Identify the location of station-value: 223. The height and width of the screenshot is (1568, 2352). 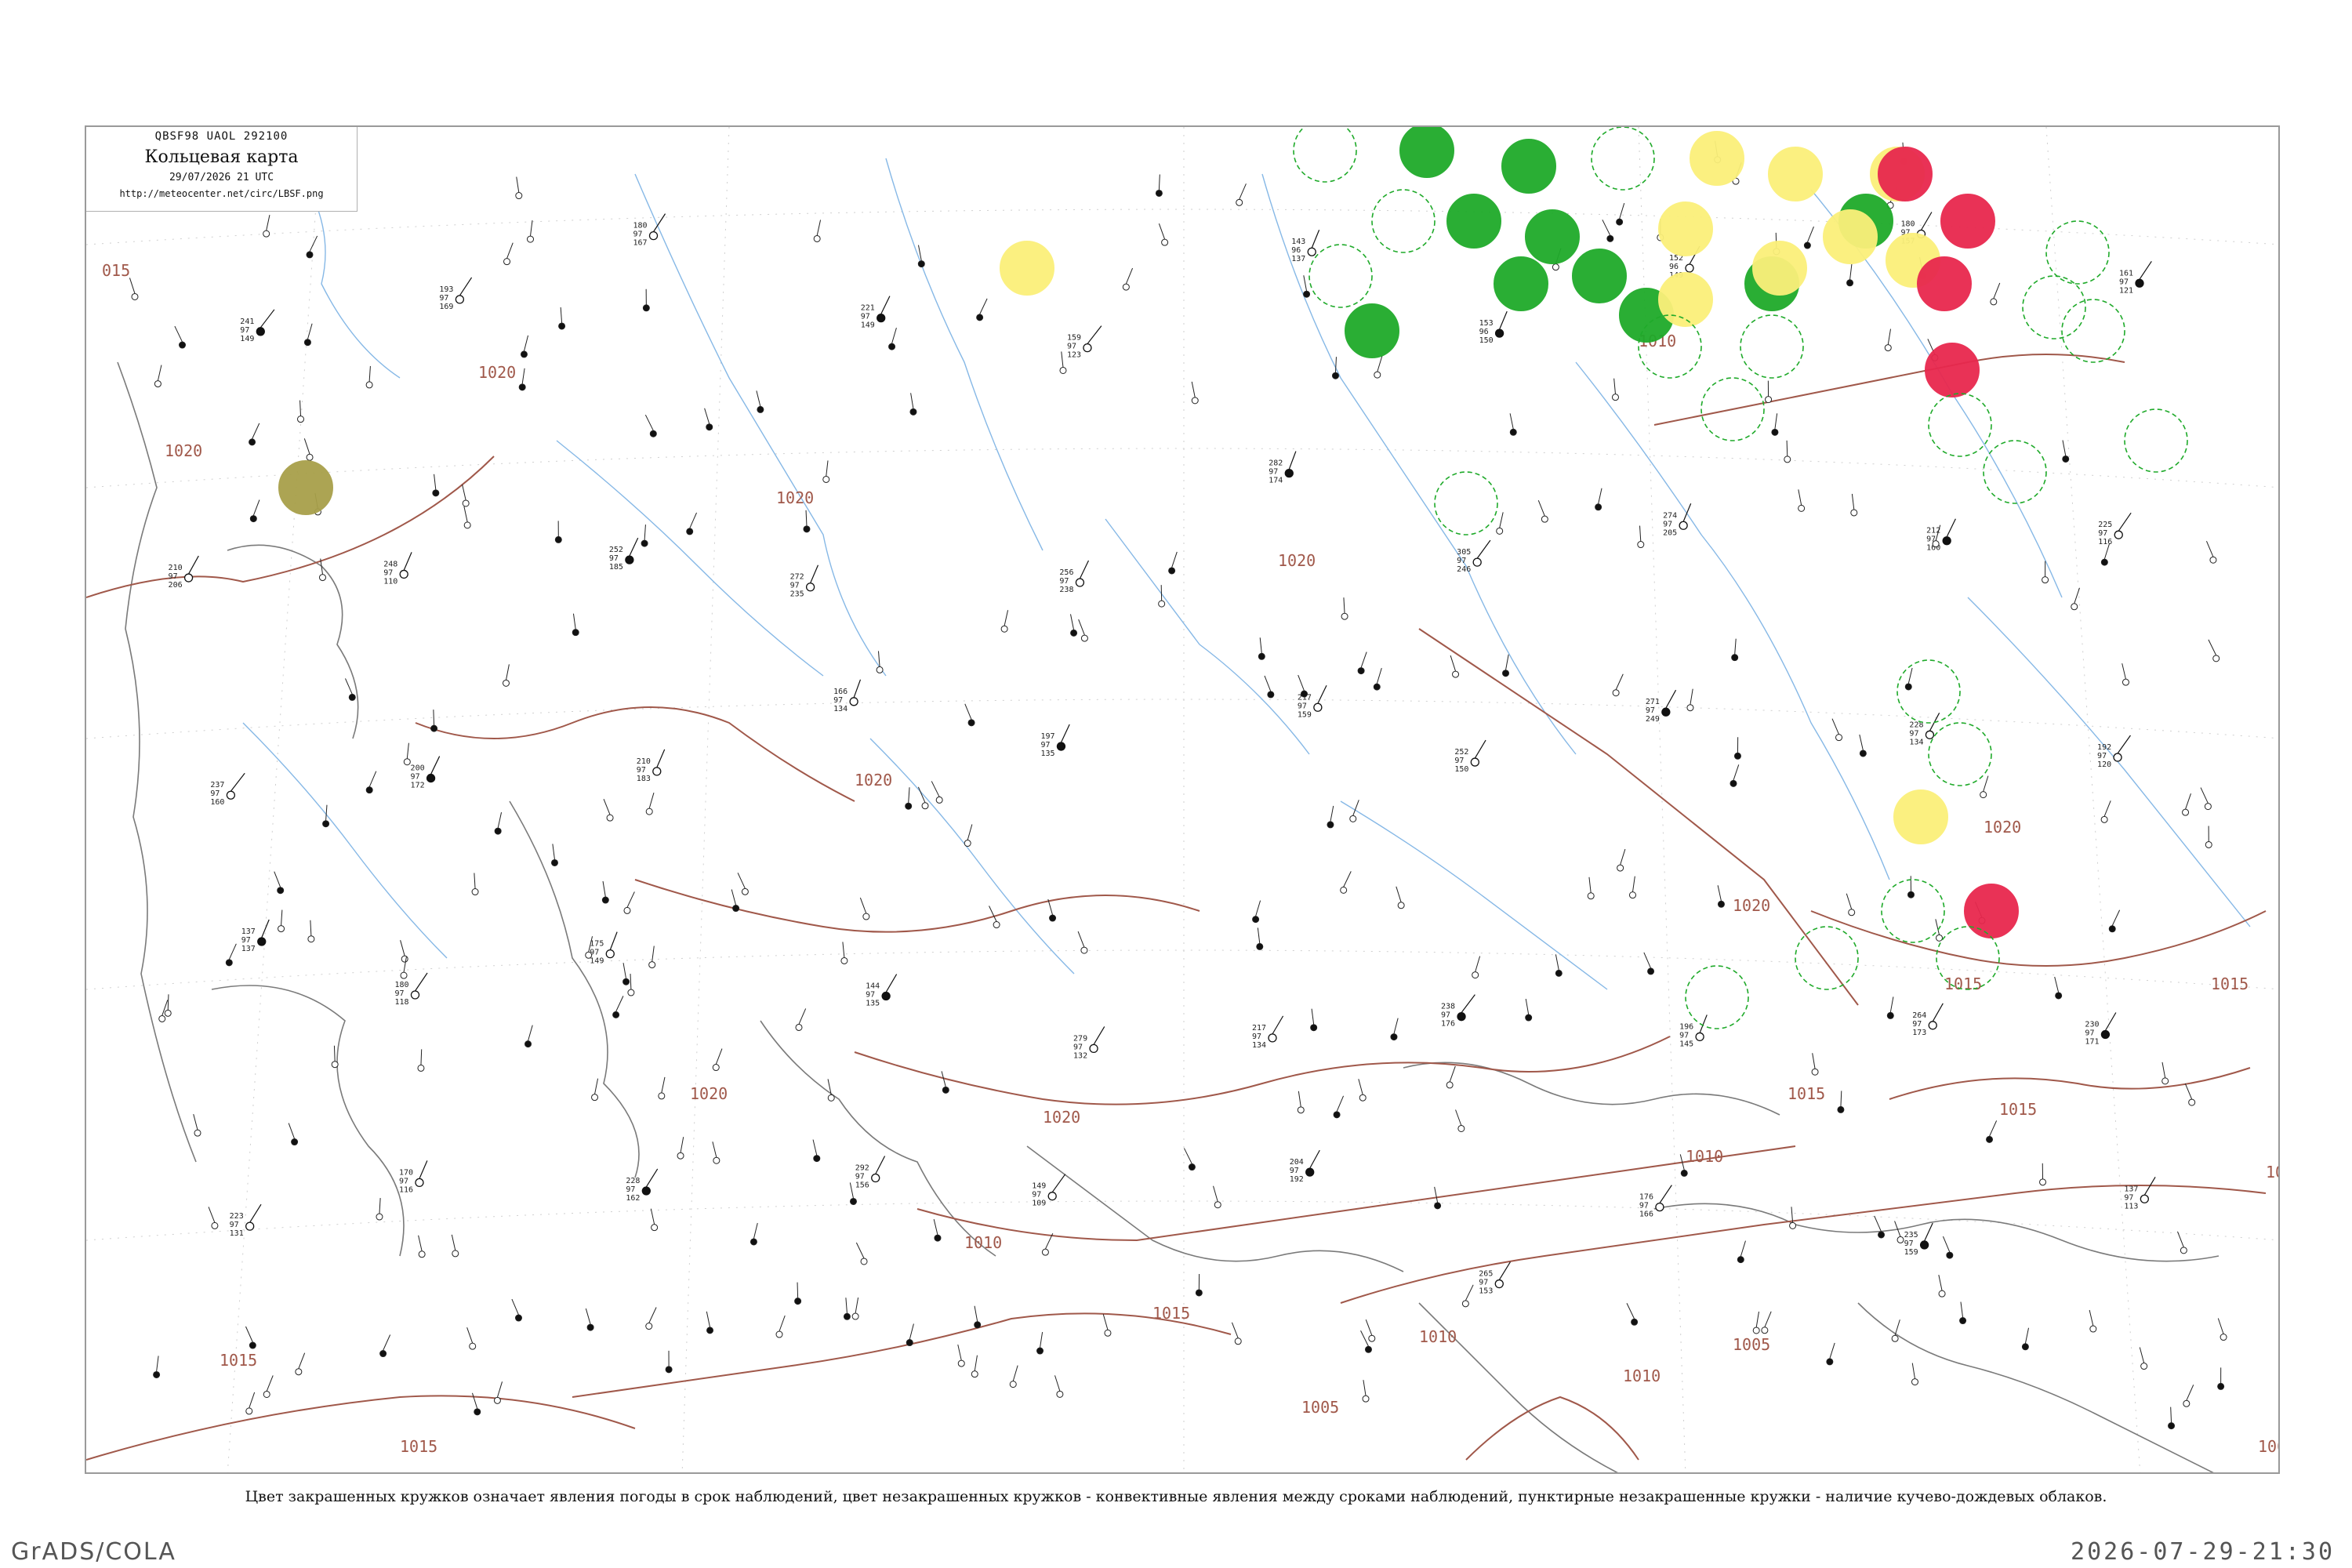
(237, 1216).